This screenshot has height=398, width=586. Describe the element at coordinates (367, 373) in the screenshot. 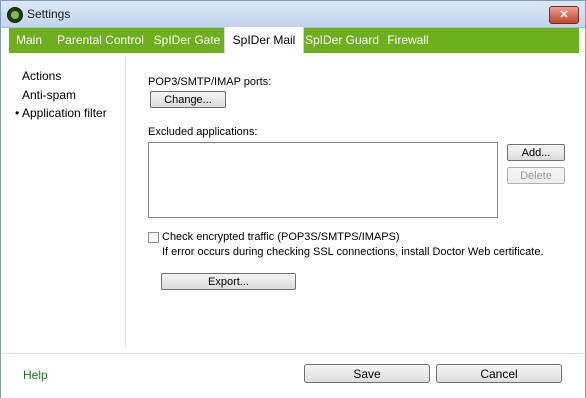

I see `save-button: Save` at that location.